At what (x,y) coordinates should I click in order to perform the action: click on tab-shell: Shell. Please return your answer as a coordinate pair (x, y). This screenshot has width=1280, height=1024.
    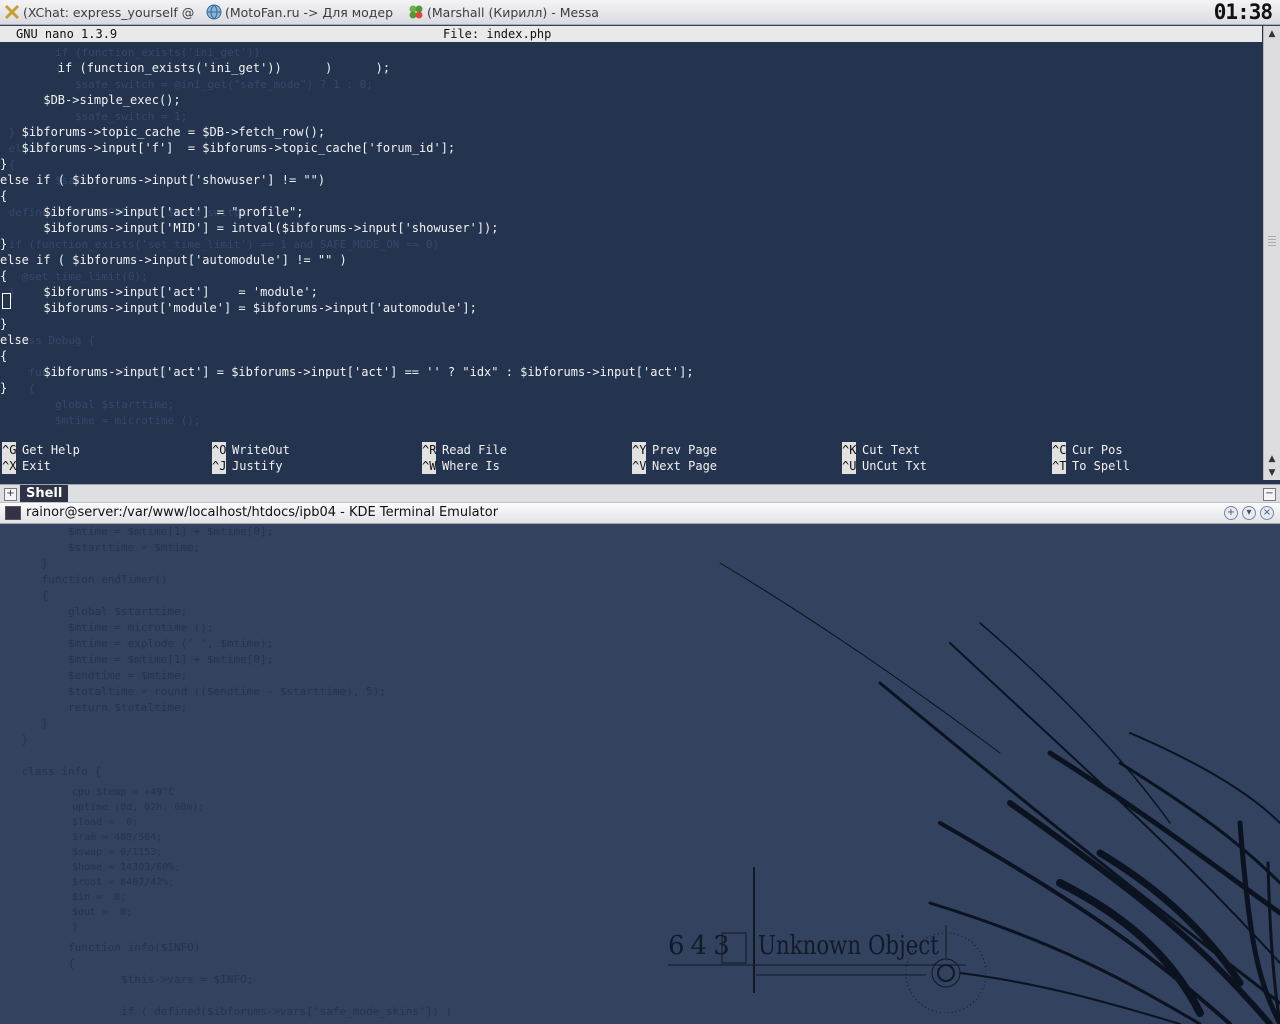
    Looking at the image, I should click on (44, 494).